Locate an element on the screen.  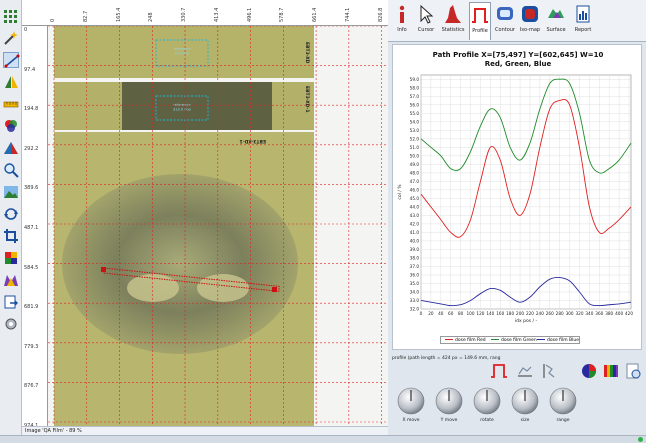
color-channels-icon is located at coordinates (11, 126).